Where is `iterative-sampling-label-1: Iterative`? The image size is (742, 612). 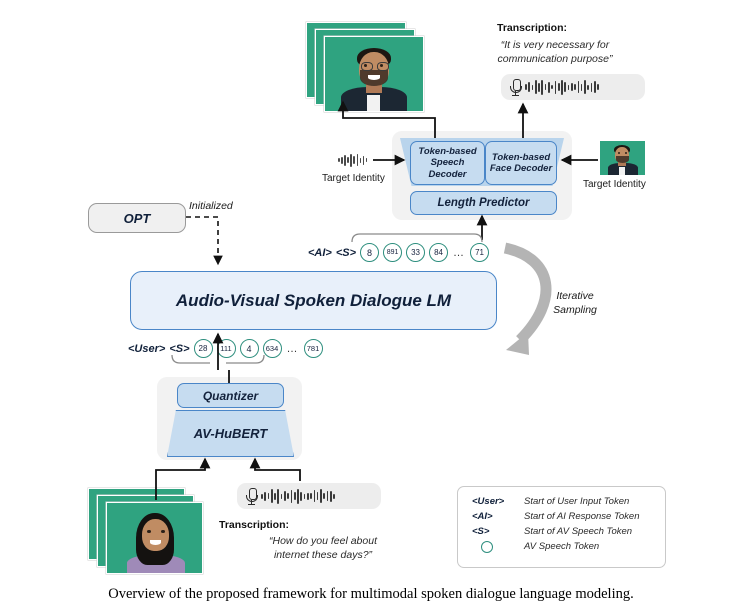 iterative-sampling-label-1: Iterative is located at coordinates (575, 296).